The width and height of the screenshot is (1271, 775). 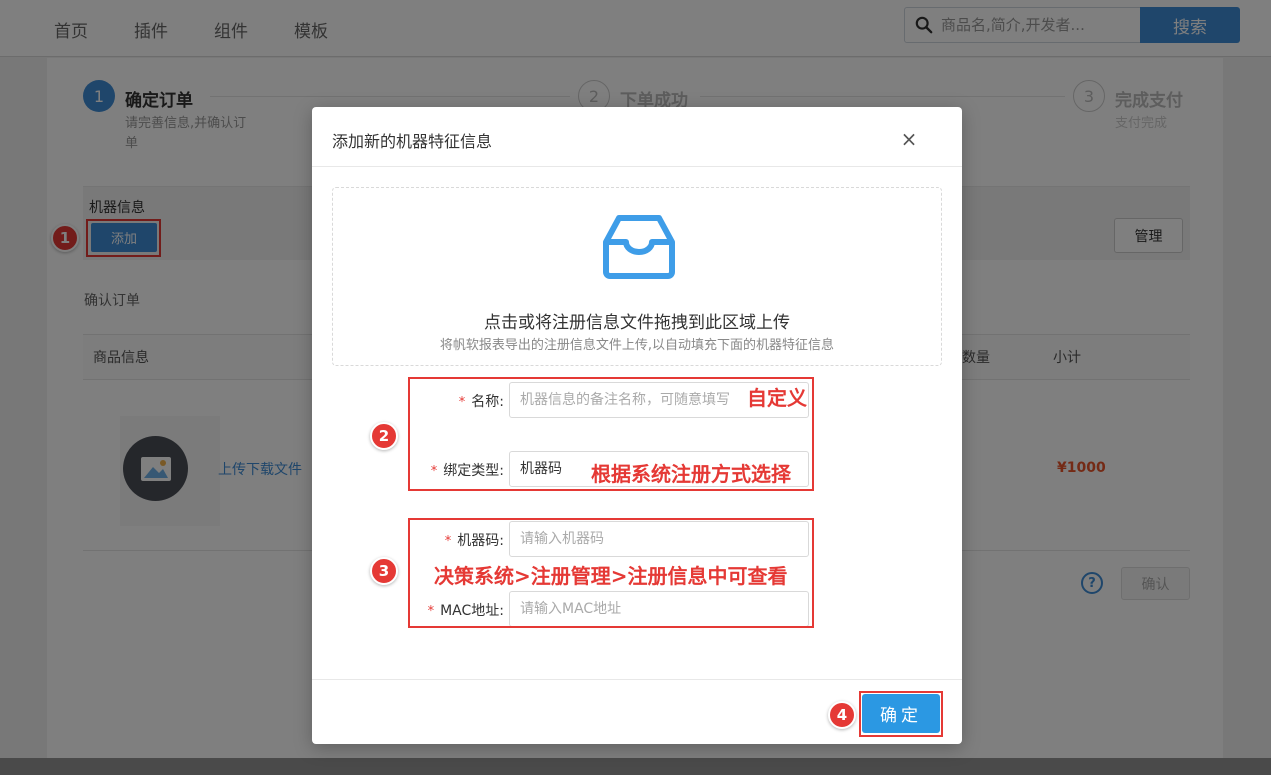 I want to click on close-icon: ×, so click(x=909, y=139).